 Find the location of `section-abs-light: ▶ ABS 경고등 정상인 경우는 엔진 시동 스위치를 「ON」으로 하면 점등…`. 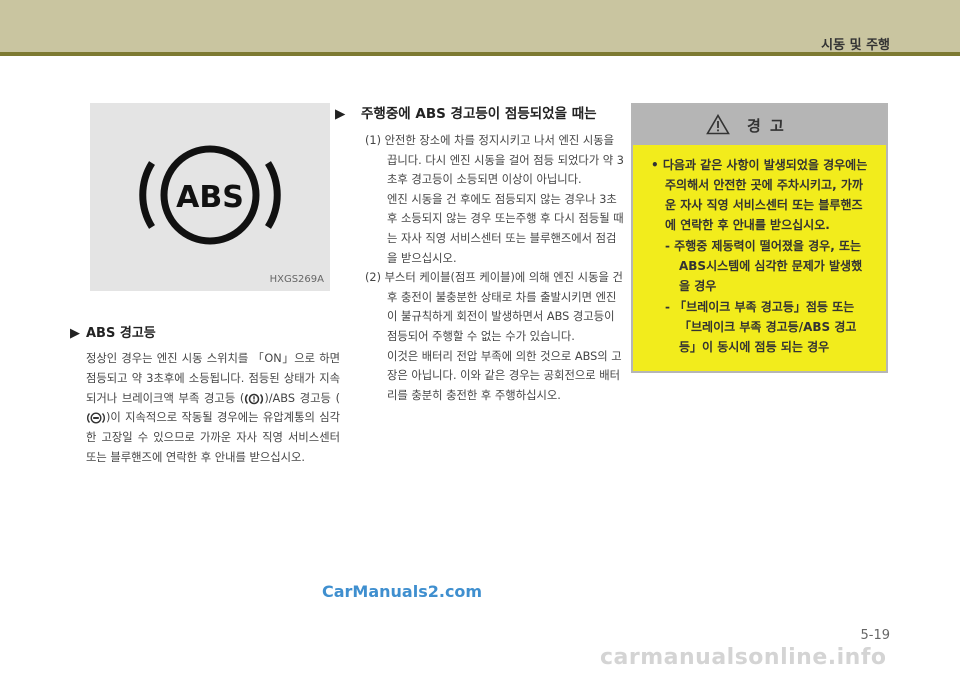

section-abs-light: ▶ ABS 경고등 정상인 경우는 엔진 시동 스위치를 「ON」으로 하면 점등… is located at coordinates (205, 395).